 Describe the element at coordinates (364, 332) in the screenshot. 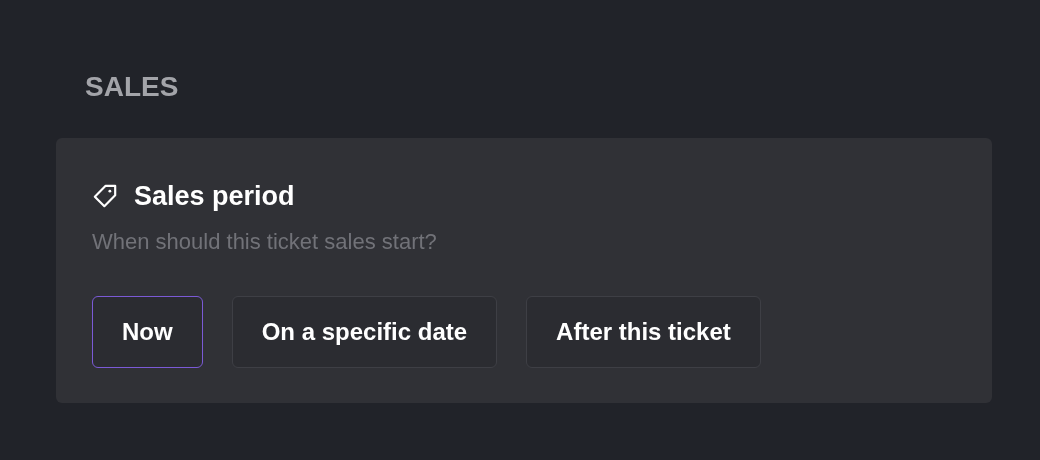

I see `option-button: On a specific date` at that location.